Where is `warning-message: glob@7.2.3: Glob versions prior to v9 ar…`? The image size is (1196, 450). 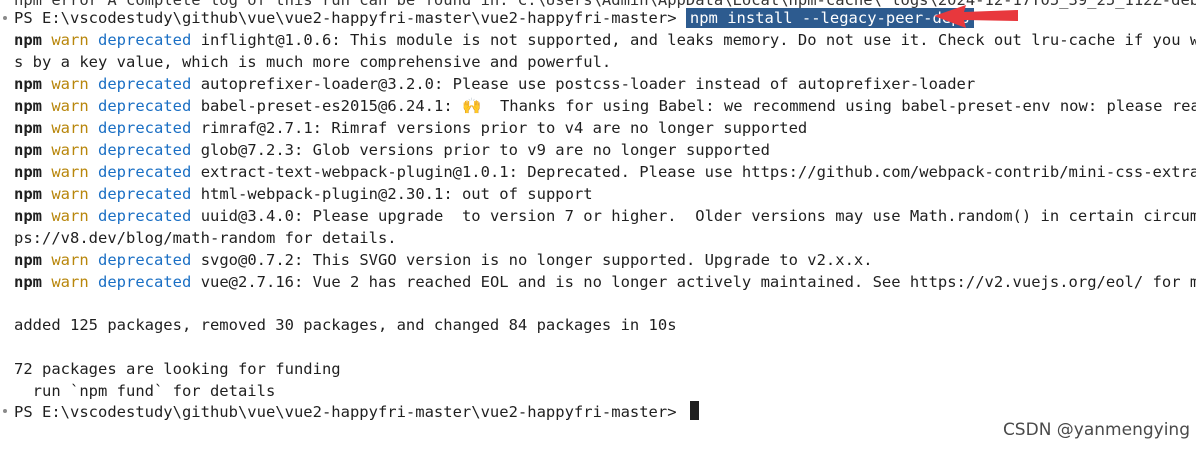 warning-message: glob@7.2.3: Glob versions prior to v9 ar… is located at coordinates (485, 150).